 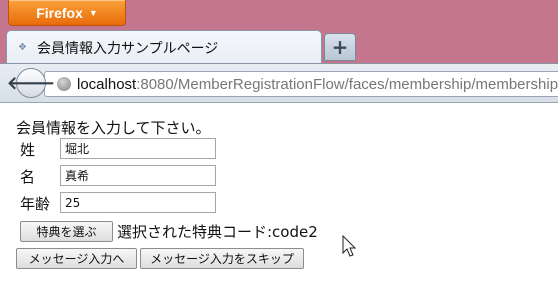 I want to click on choose-benefit-button: 特典を選ぶ, so click(x=66, y=231).